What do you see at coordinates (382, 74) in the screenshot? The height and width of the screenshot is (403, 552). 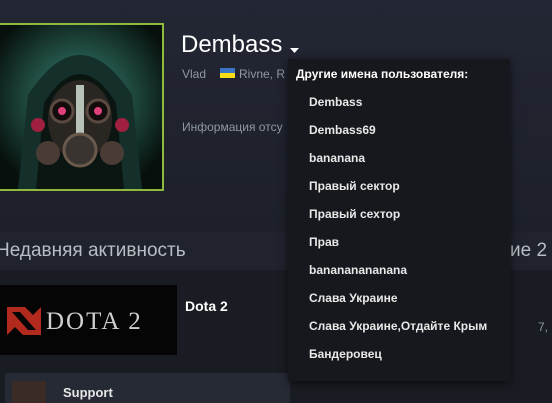 I see `aliases-header: Другие имена пользователя:` at bounding box center [382, 74].